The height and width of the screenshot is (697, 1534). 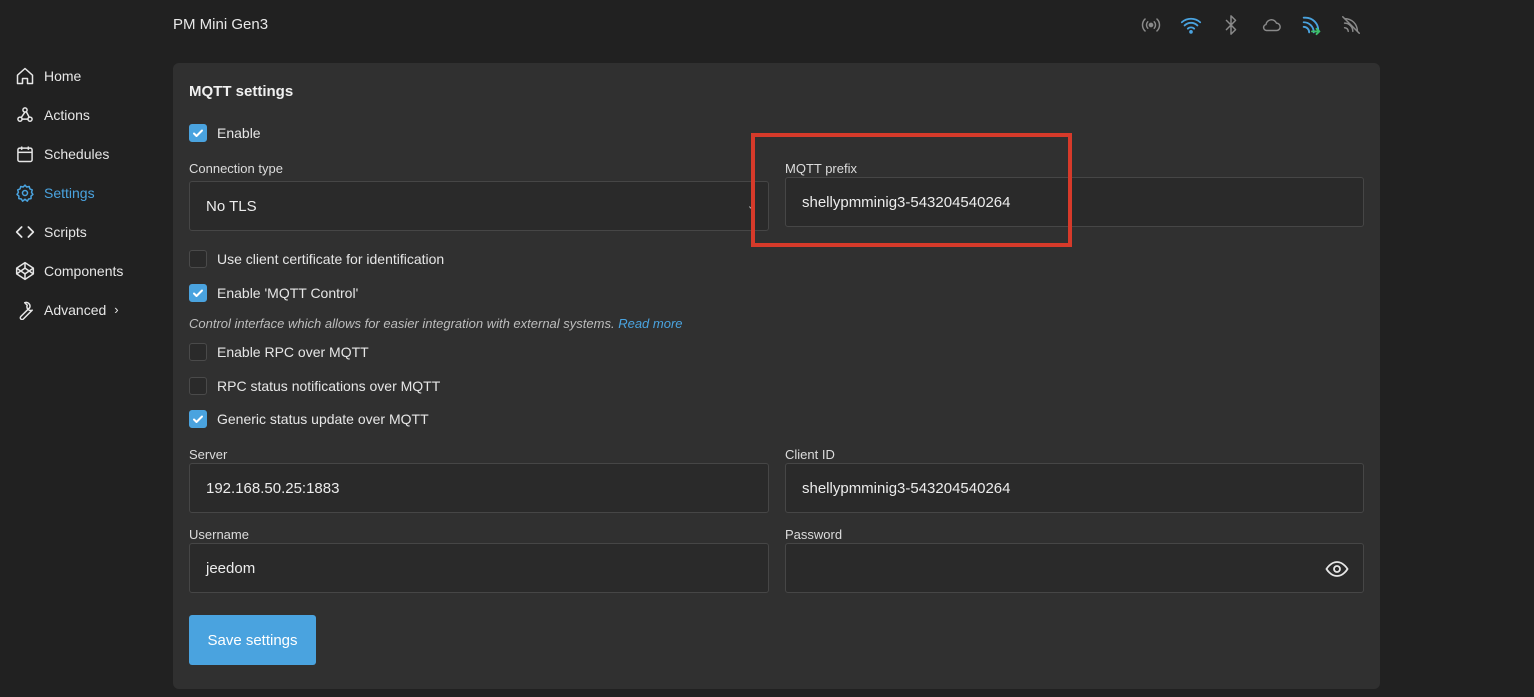 I want to click on sidebar-item-scripts: Scripts, so click(x=80, y=231).